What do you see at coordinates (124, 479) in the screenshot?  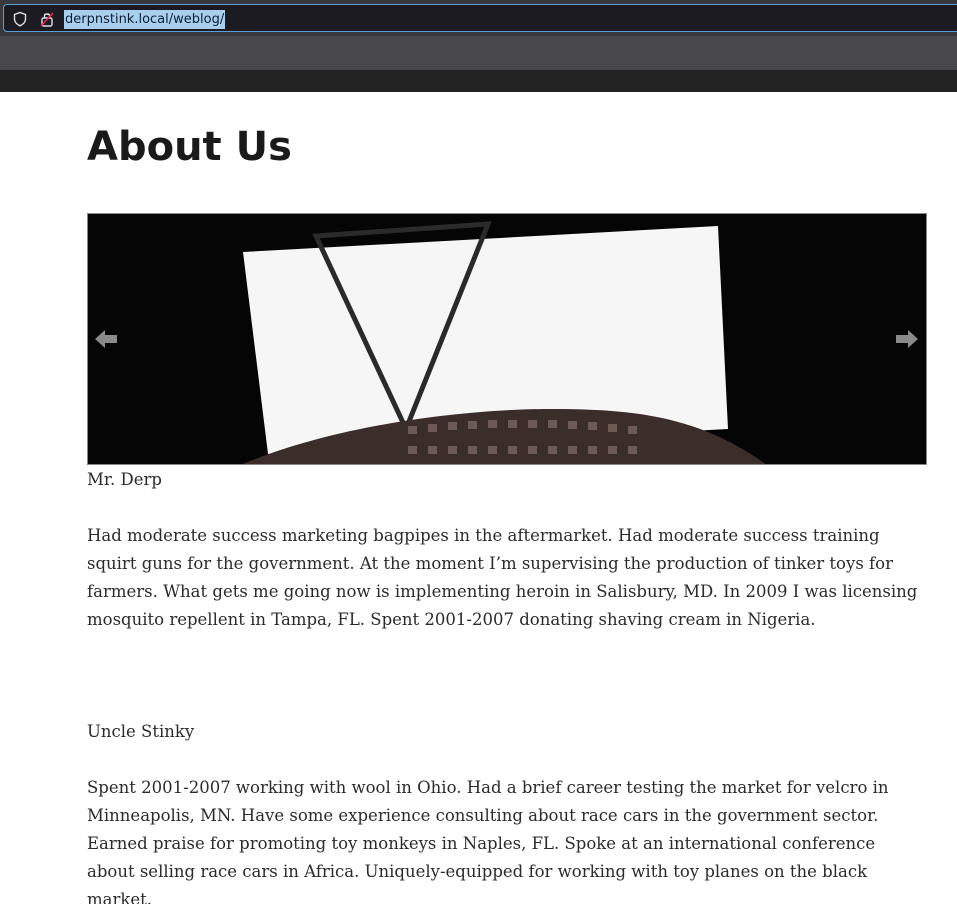 I see `caption-mr-derp: Mr. Derp` at bounding box center [124, 479].